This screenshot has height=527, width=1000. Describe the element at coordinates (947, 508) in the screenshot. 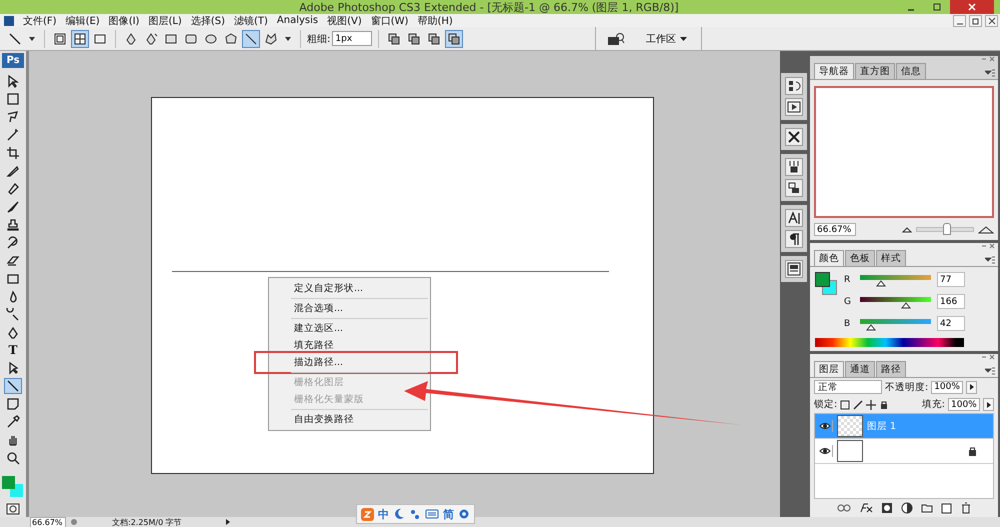

I see `new-layer-icon` at that location.